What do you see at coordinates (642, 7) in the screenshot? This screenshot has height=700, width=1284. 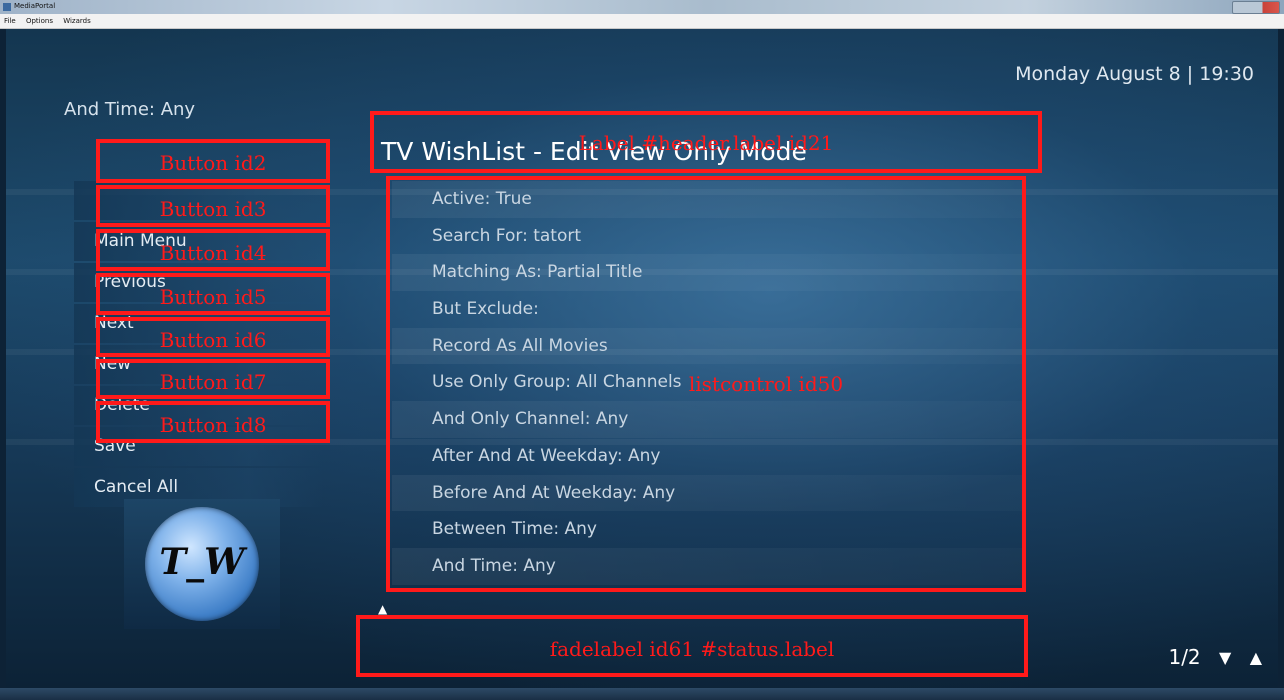 I see `window-titlebar: MediaPortal` at bounding box center [642, 7].